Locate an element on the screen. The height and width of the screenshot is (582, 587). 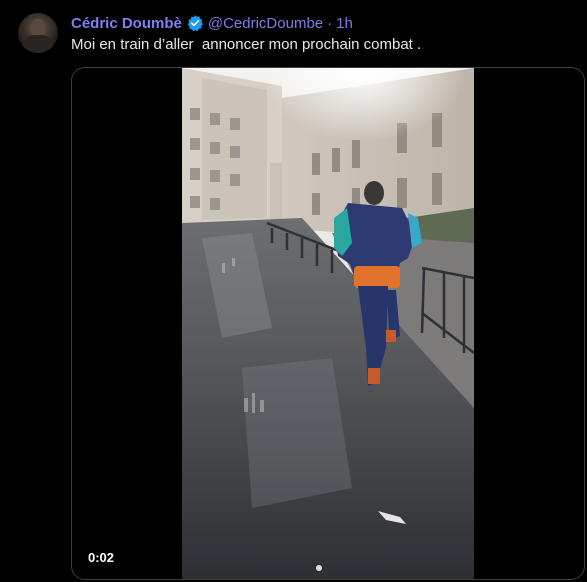
video-timestamp: 0:02 is located at coordinates (101, 557).